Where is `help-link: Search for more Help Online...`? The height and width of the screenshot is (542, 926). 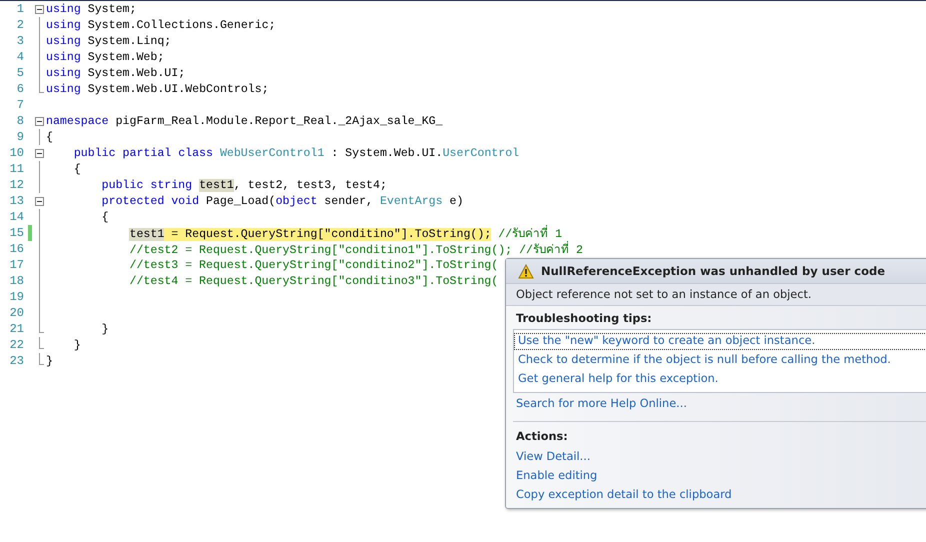
help-link: Search for more Help Online... is located at coordinates (716, 403).